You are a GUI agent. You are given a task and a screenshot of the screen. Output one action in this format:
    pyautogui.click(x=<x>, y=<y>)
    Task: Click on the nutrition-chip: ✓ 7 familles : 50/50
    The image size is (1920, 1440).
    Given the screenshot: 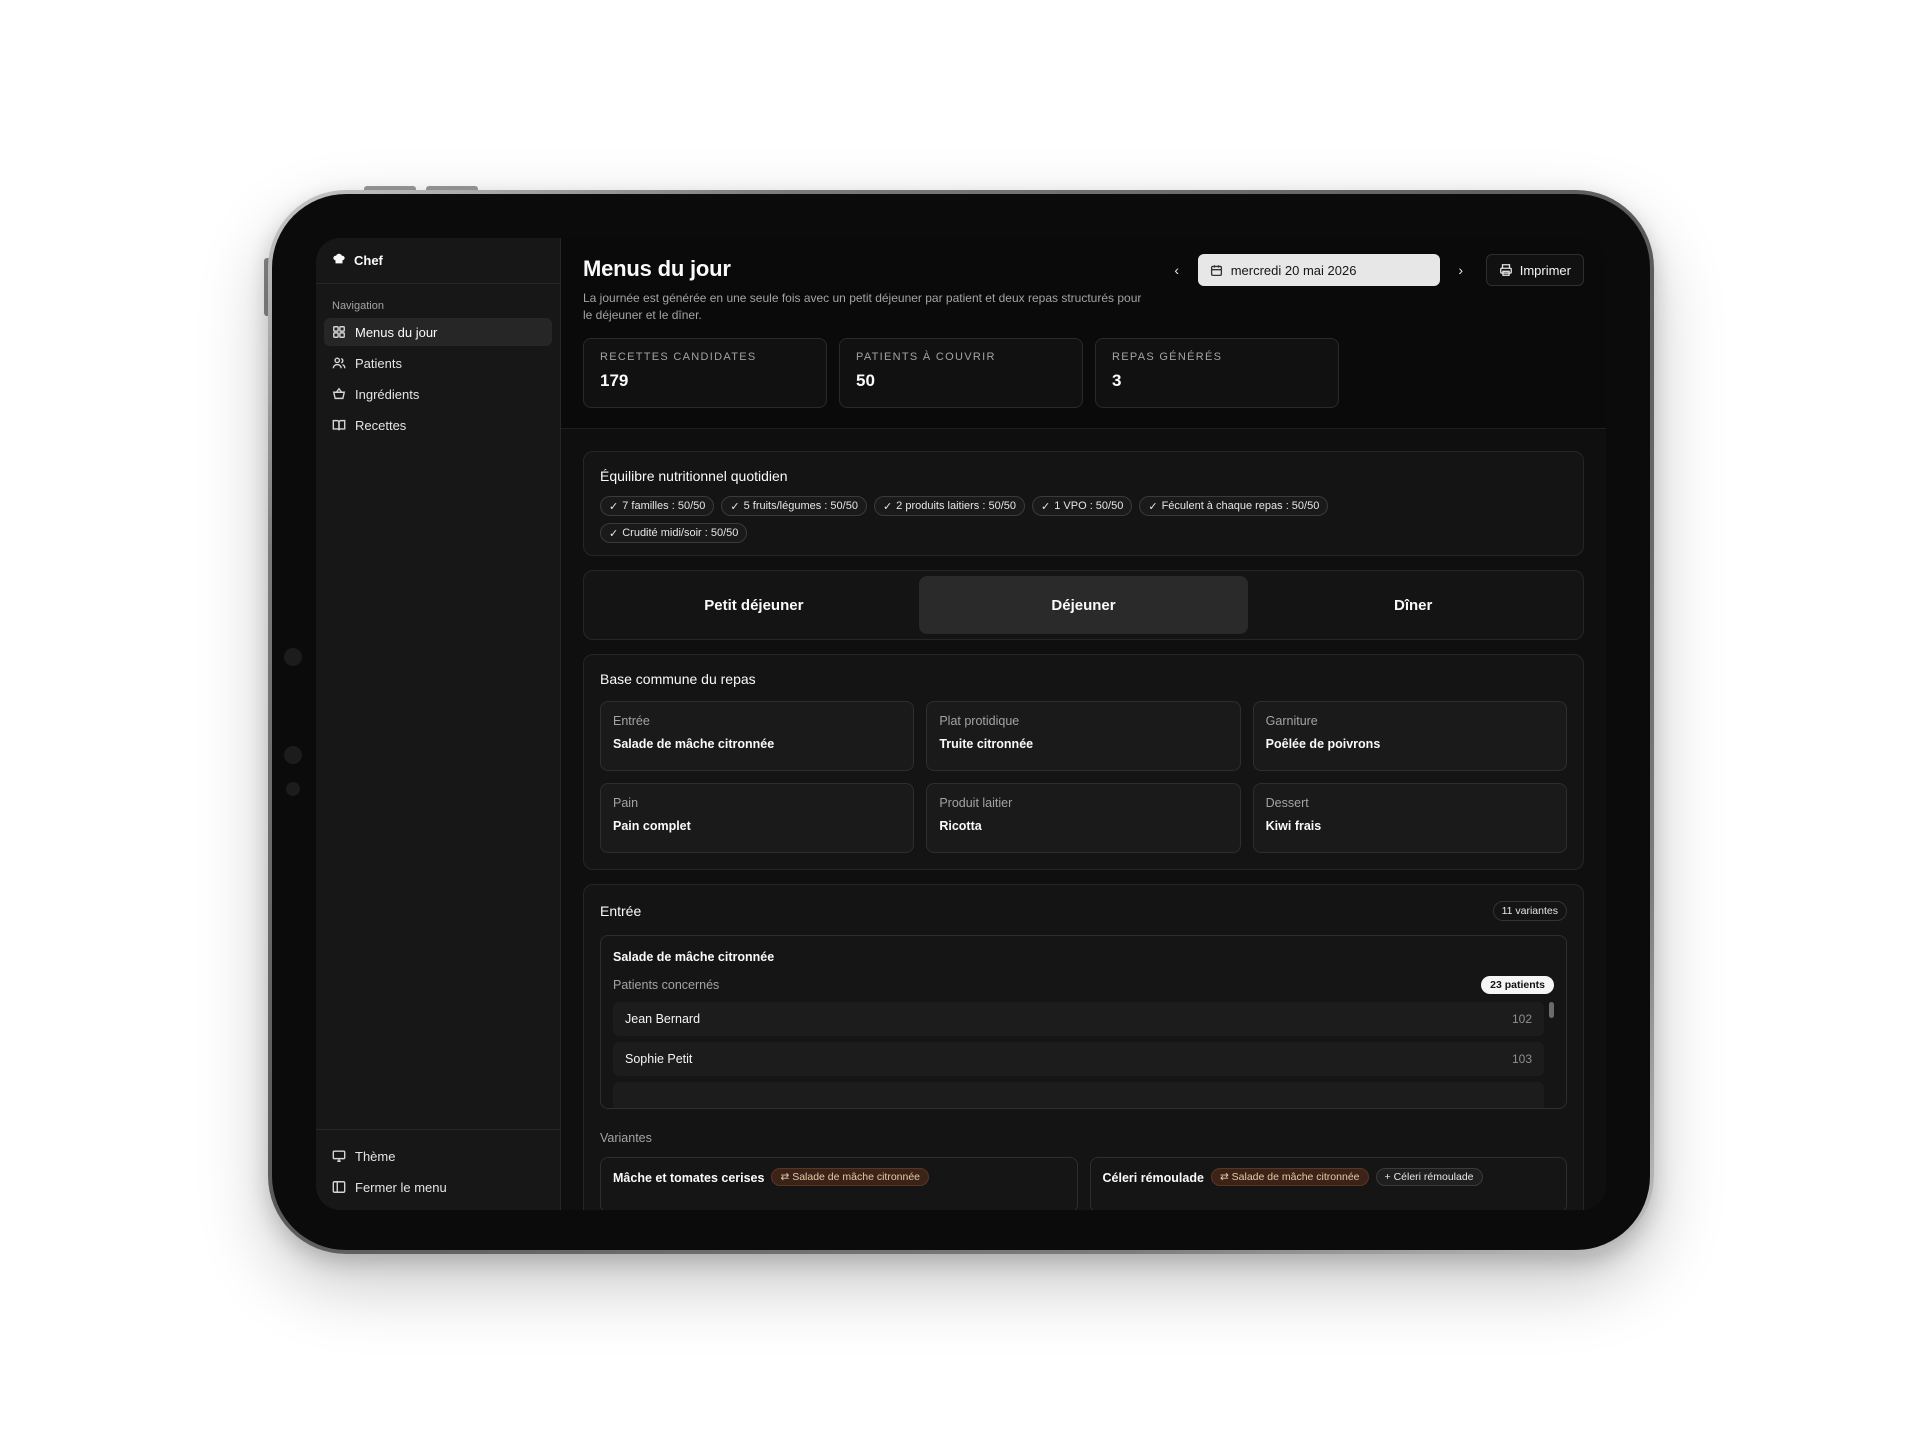 What is the action you would take?
    pyautogui.click(x=657, y=506)
    